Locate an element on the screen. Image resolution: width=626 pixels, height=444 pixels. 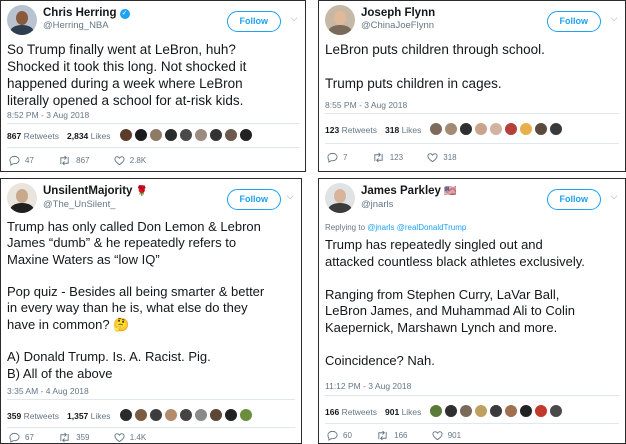
reply-count: 67 is located at coordinates (29, 437).